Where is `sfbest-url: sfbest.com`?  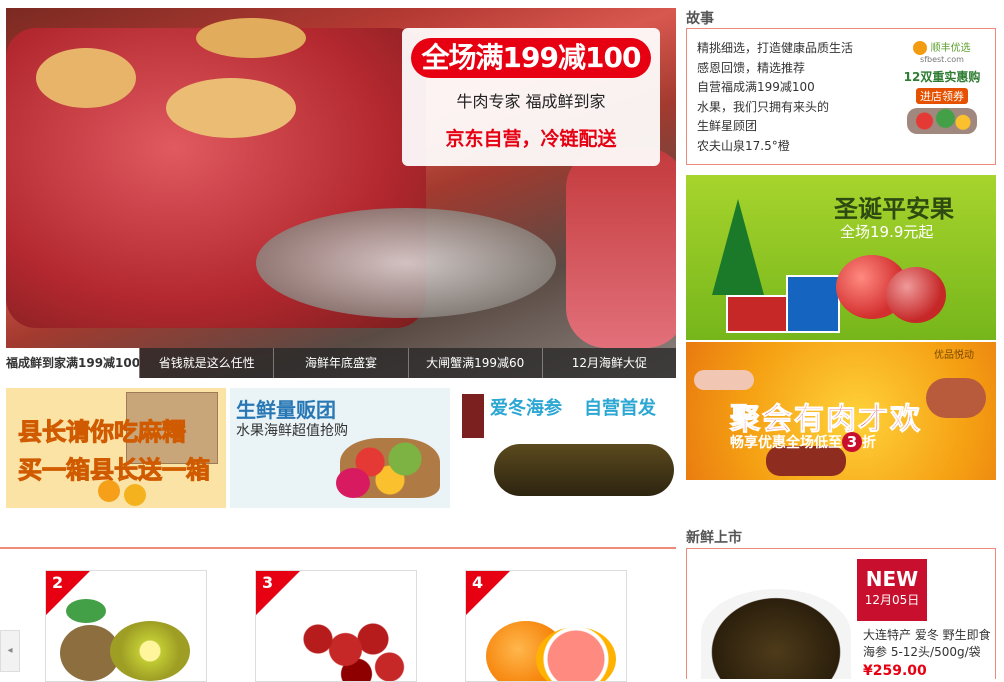
sfbest-url: sfbest.com is located at coordinates (942, 59).